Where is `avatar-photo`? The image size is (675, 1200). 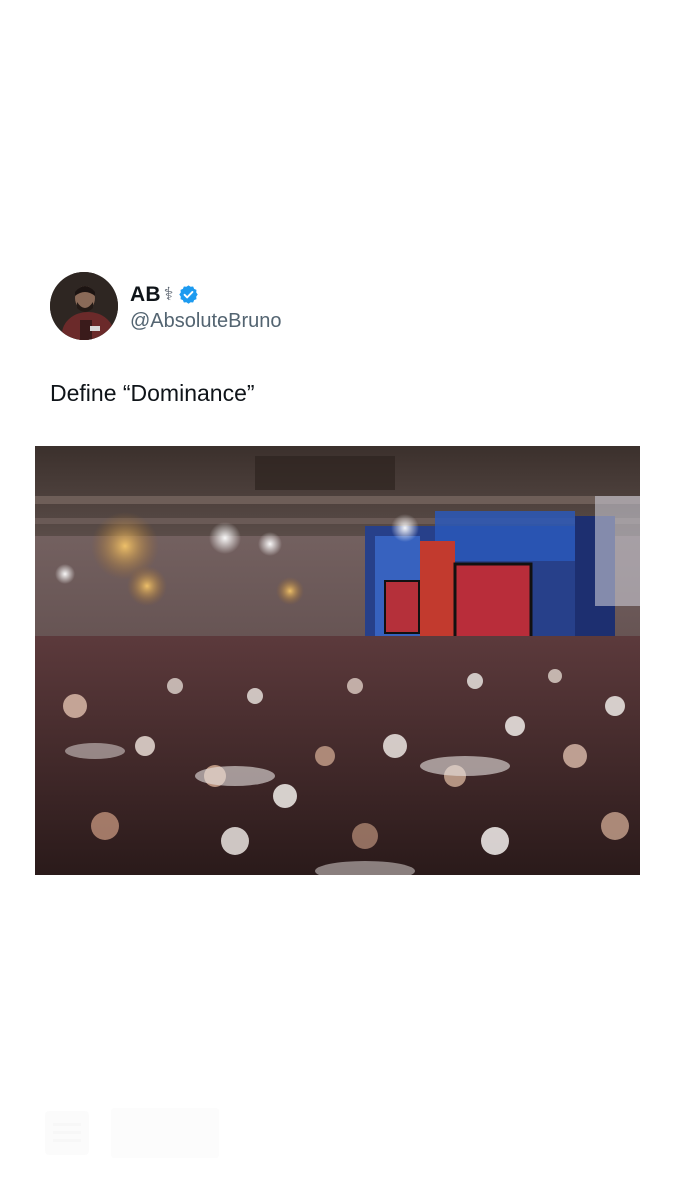 avatar-photo is located at coordinates (84, 306).